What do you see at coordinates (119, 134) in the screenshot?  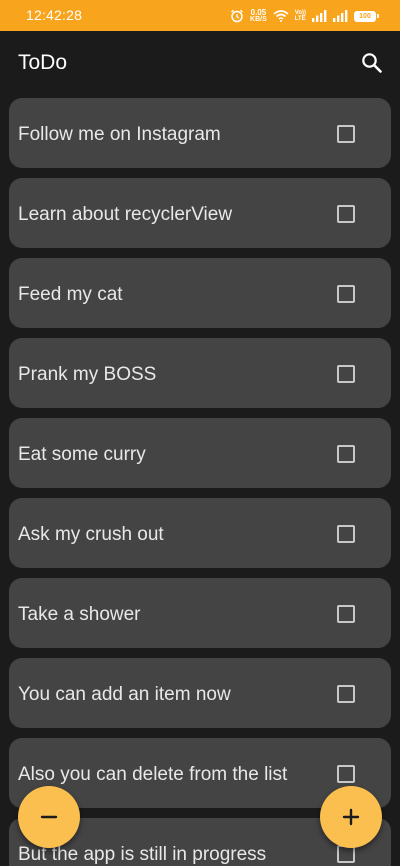 I see `todo-item-text: Follow me on Instagram` at bounding box center [119, 134].